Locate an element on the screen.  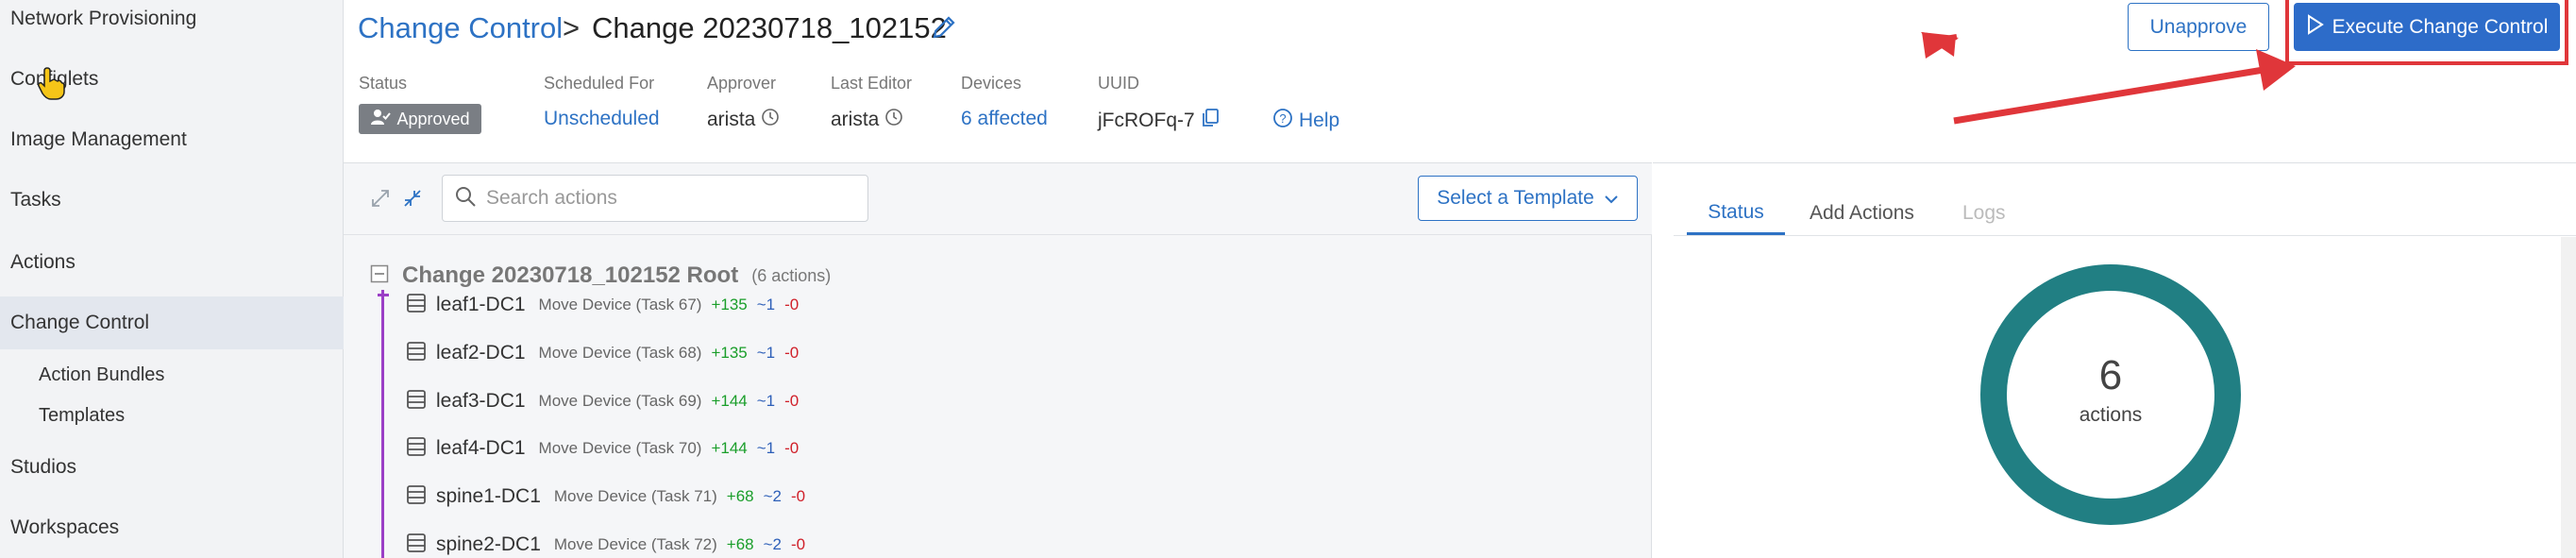
uuid-value: jFcROFq-7 is located at coordinates (1159, 121).